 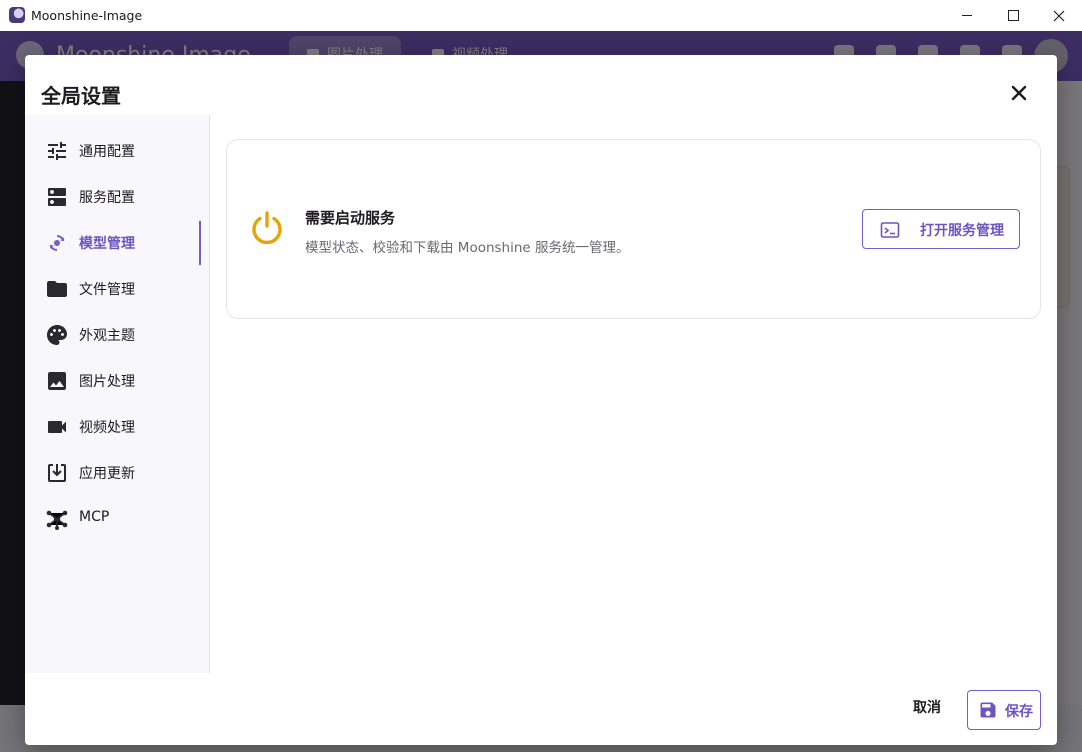 I want to click on sidebar-item-video: 视频处理, so click(x=117, y=426).